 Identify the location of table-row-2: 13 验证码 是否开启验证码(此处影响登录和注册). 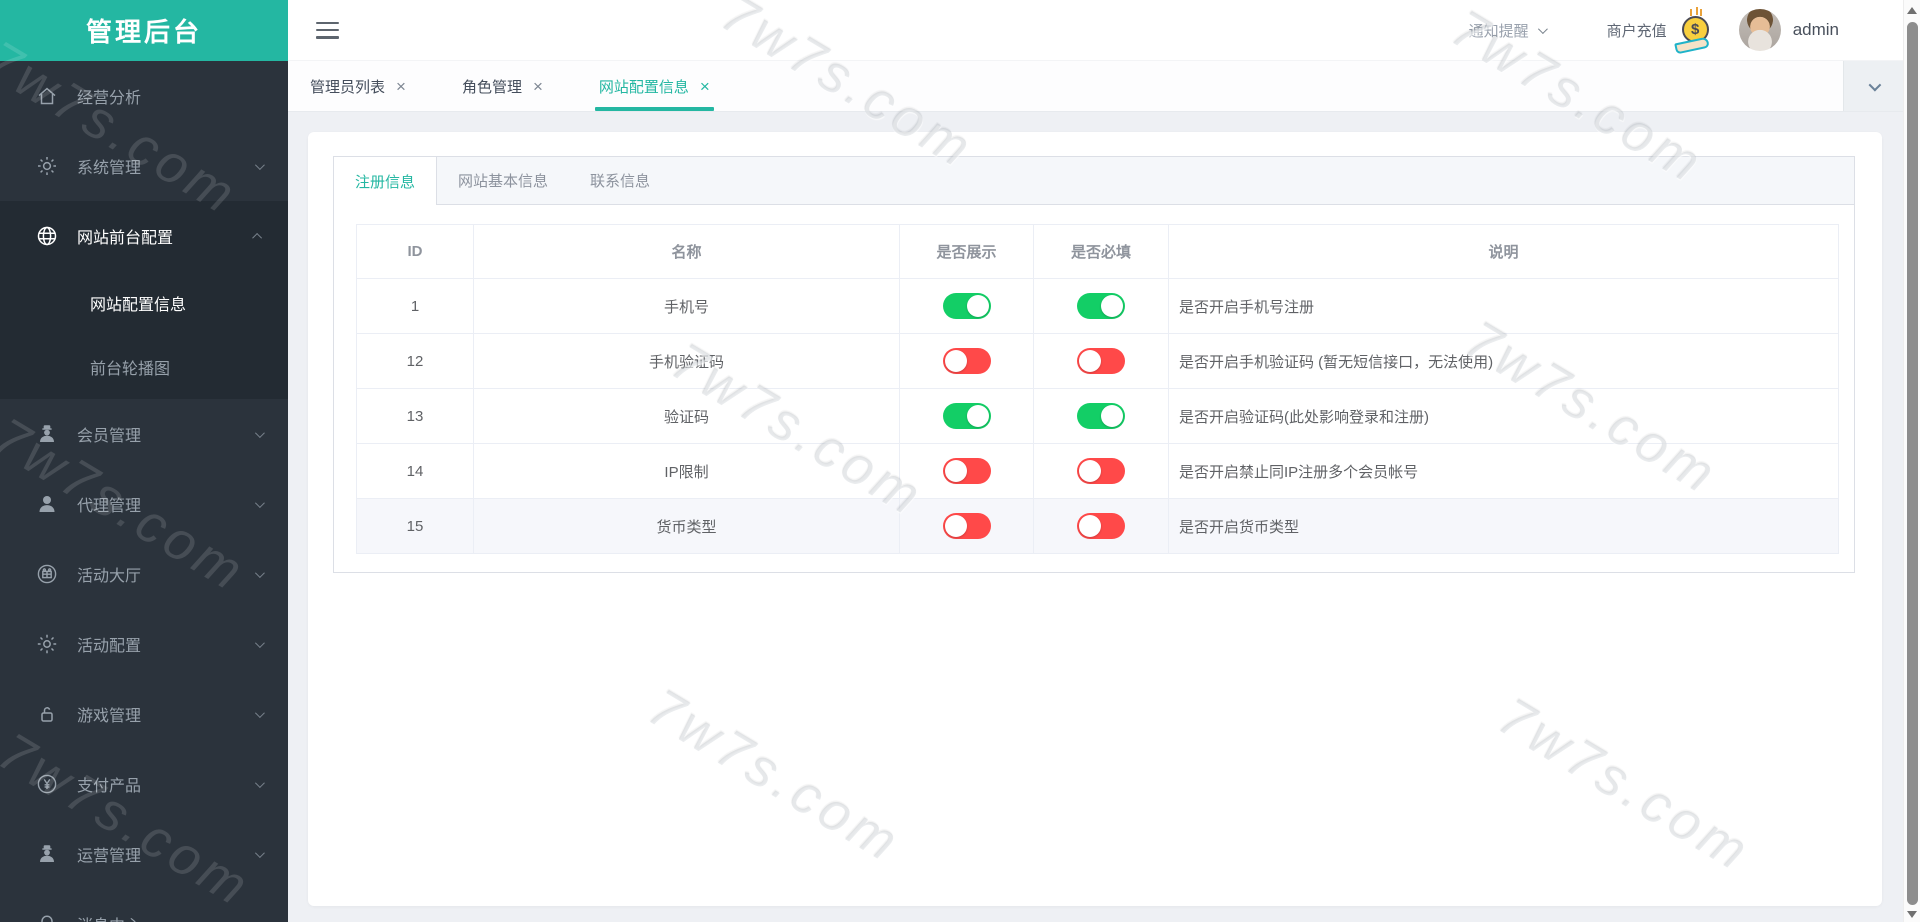
(1097, 416).